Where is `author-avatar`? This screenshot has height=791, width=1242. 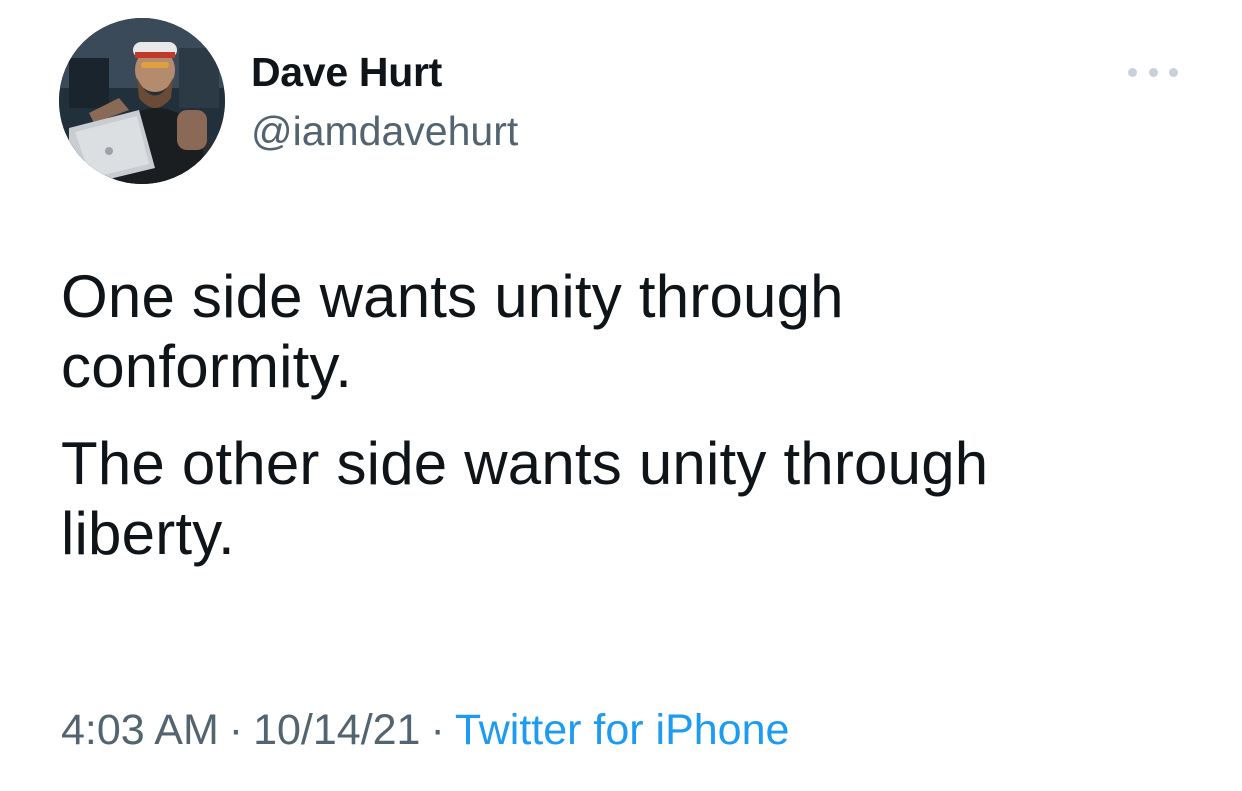
author-avatar is located at coordinates (142, 101).